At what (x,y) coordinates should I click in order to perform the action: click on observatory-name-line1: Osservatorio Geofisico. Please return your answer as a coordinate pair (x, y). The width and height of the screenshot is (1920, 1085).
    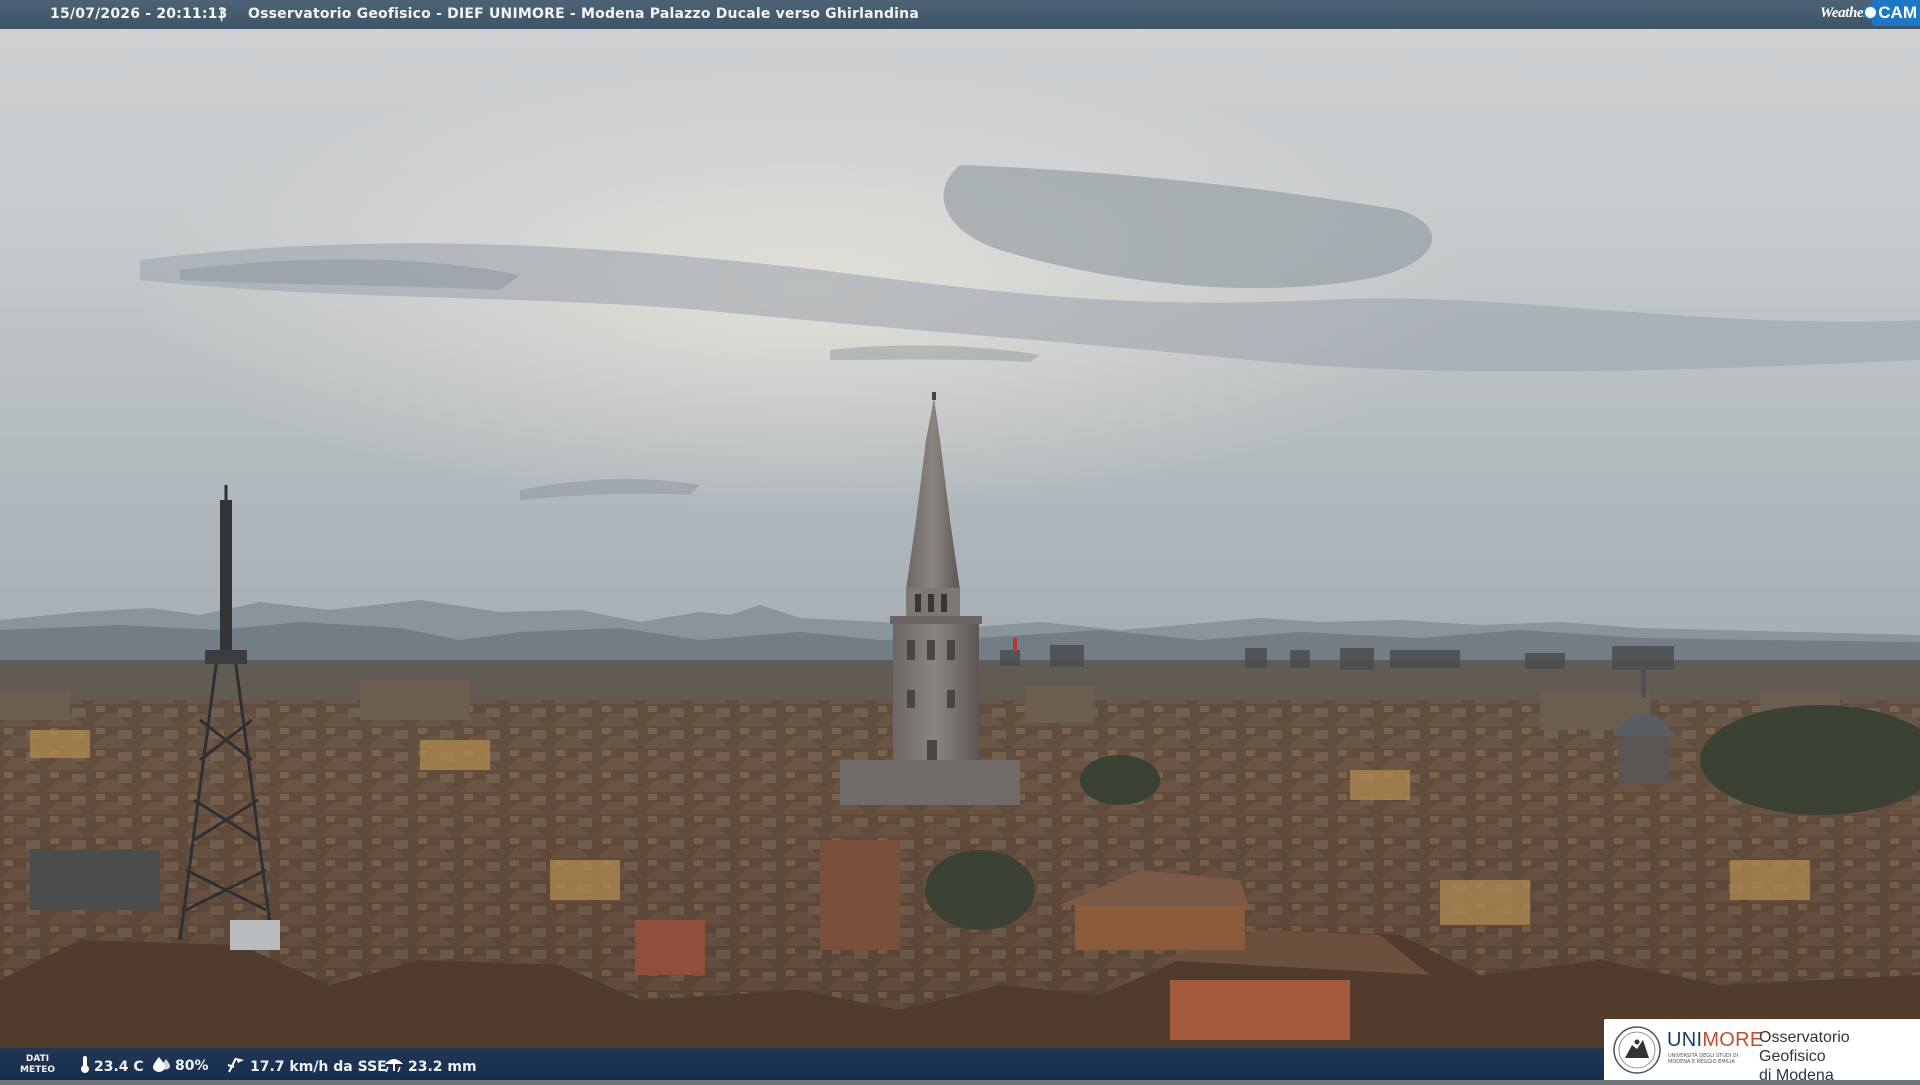
    Looking at the image, I should click on (1804, 1047).